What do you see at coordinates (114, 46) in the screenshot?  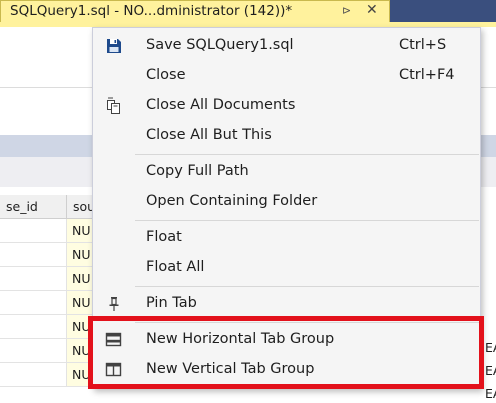 I see `save-icon` at bounding box center [114, 46].